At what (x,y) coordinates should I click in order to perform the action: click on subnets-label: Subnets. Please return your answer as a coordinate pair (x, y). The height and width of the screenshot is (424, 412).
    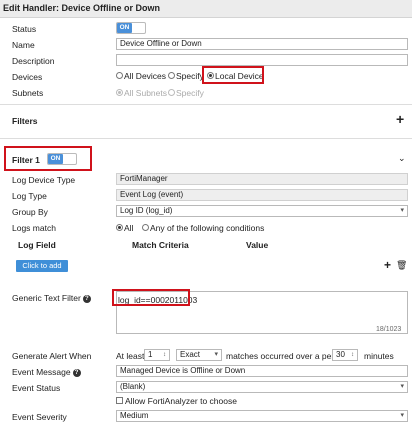
    Looking at the image, I should click on (28, 93).